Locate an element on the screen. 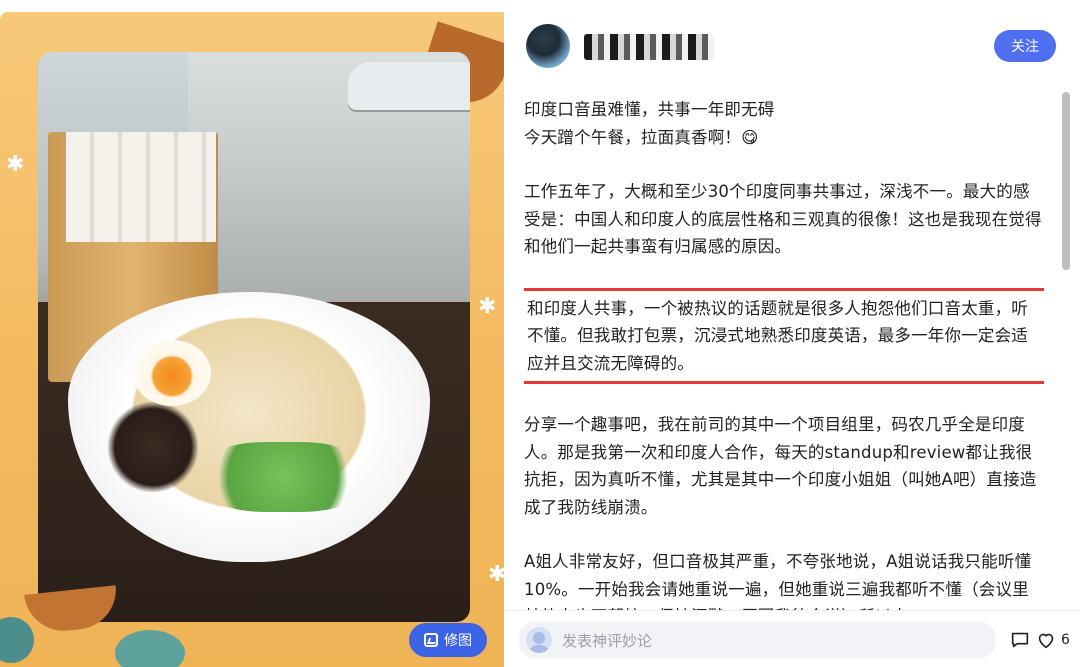 This screenshot has height=667, width=1080. content-scrollbar is located at coordinates (1066, 350).